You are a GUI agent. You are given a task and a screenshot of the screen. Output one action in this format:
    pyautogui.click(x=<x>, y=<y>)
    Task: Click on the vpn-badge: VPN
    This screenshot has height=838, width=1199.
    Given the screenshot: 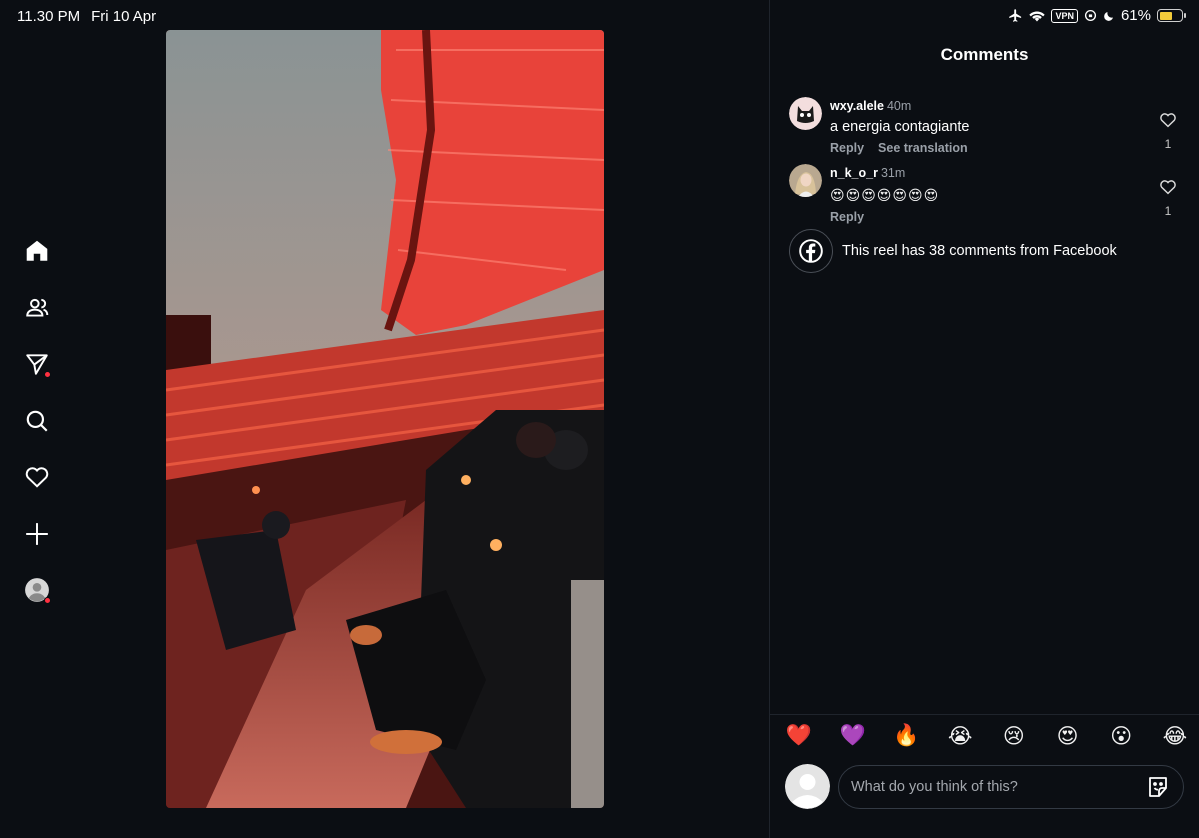 What is the action you would take?
    pyautogui.click(x=1064, y=15)
    